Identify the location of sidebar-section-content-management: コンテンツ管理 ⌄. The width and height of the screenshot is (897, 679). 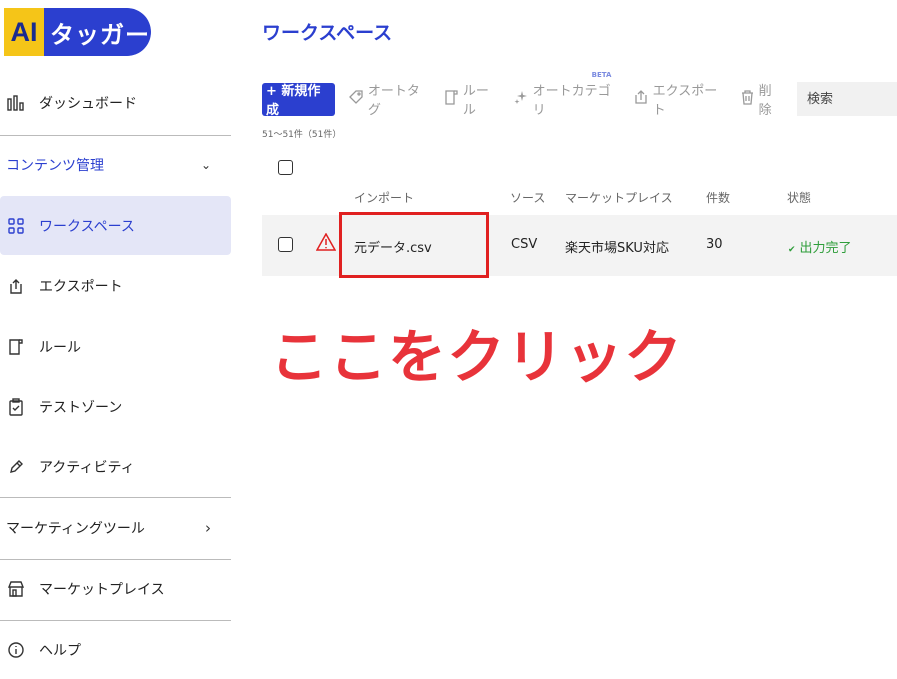
(115, 165).